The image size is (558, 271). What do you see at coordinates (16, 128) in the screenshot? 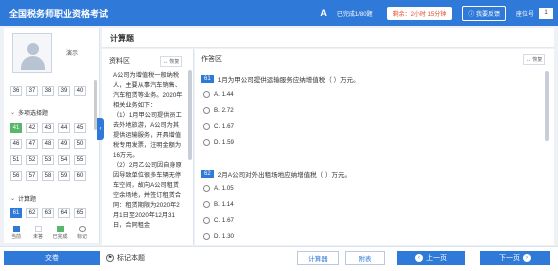
I see `question-number-answered: 41` at bounding box center [16, 128].